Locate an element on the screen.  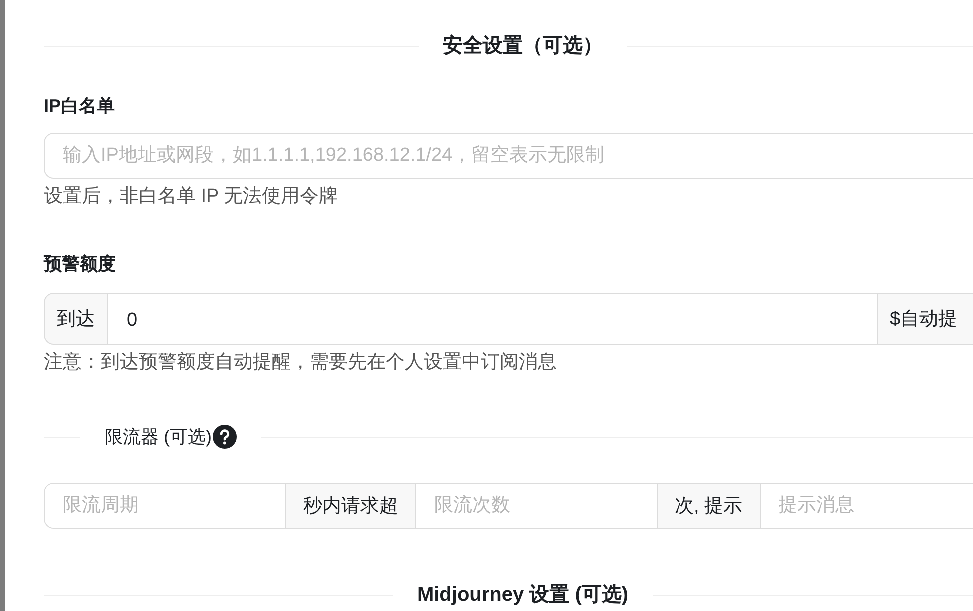
input-field: 0 is located at coordinates (492, 319).